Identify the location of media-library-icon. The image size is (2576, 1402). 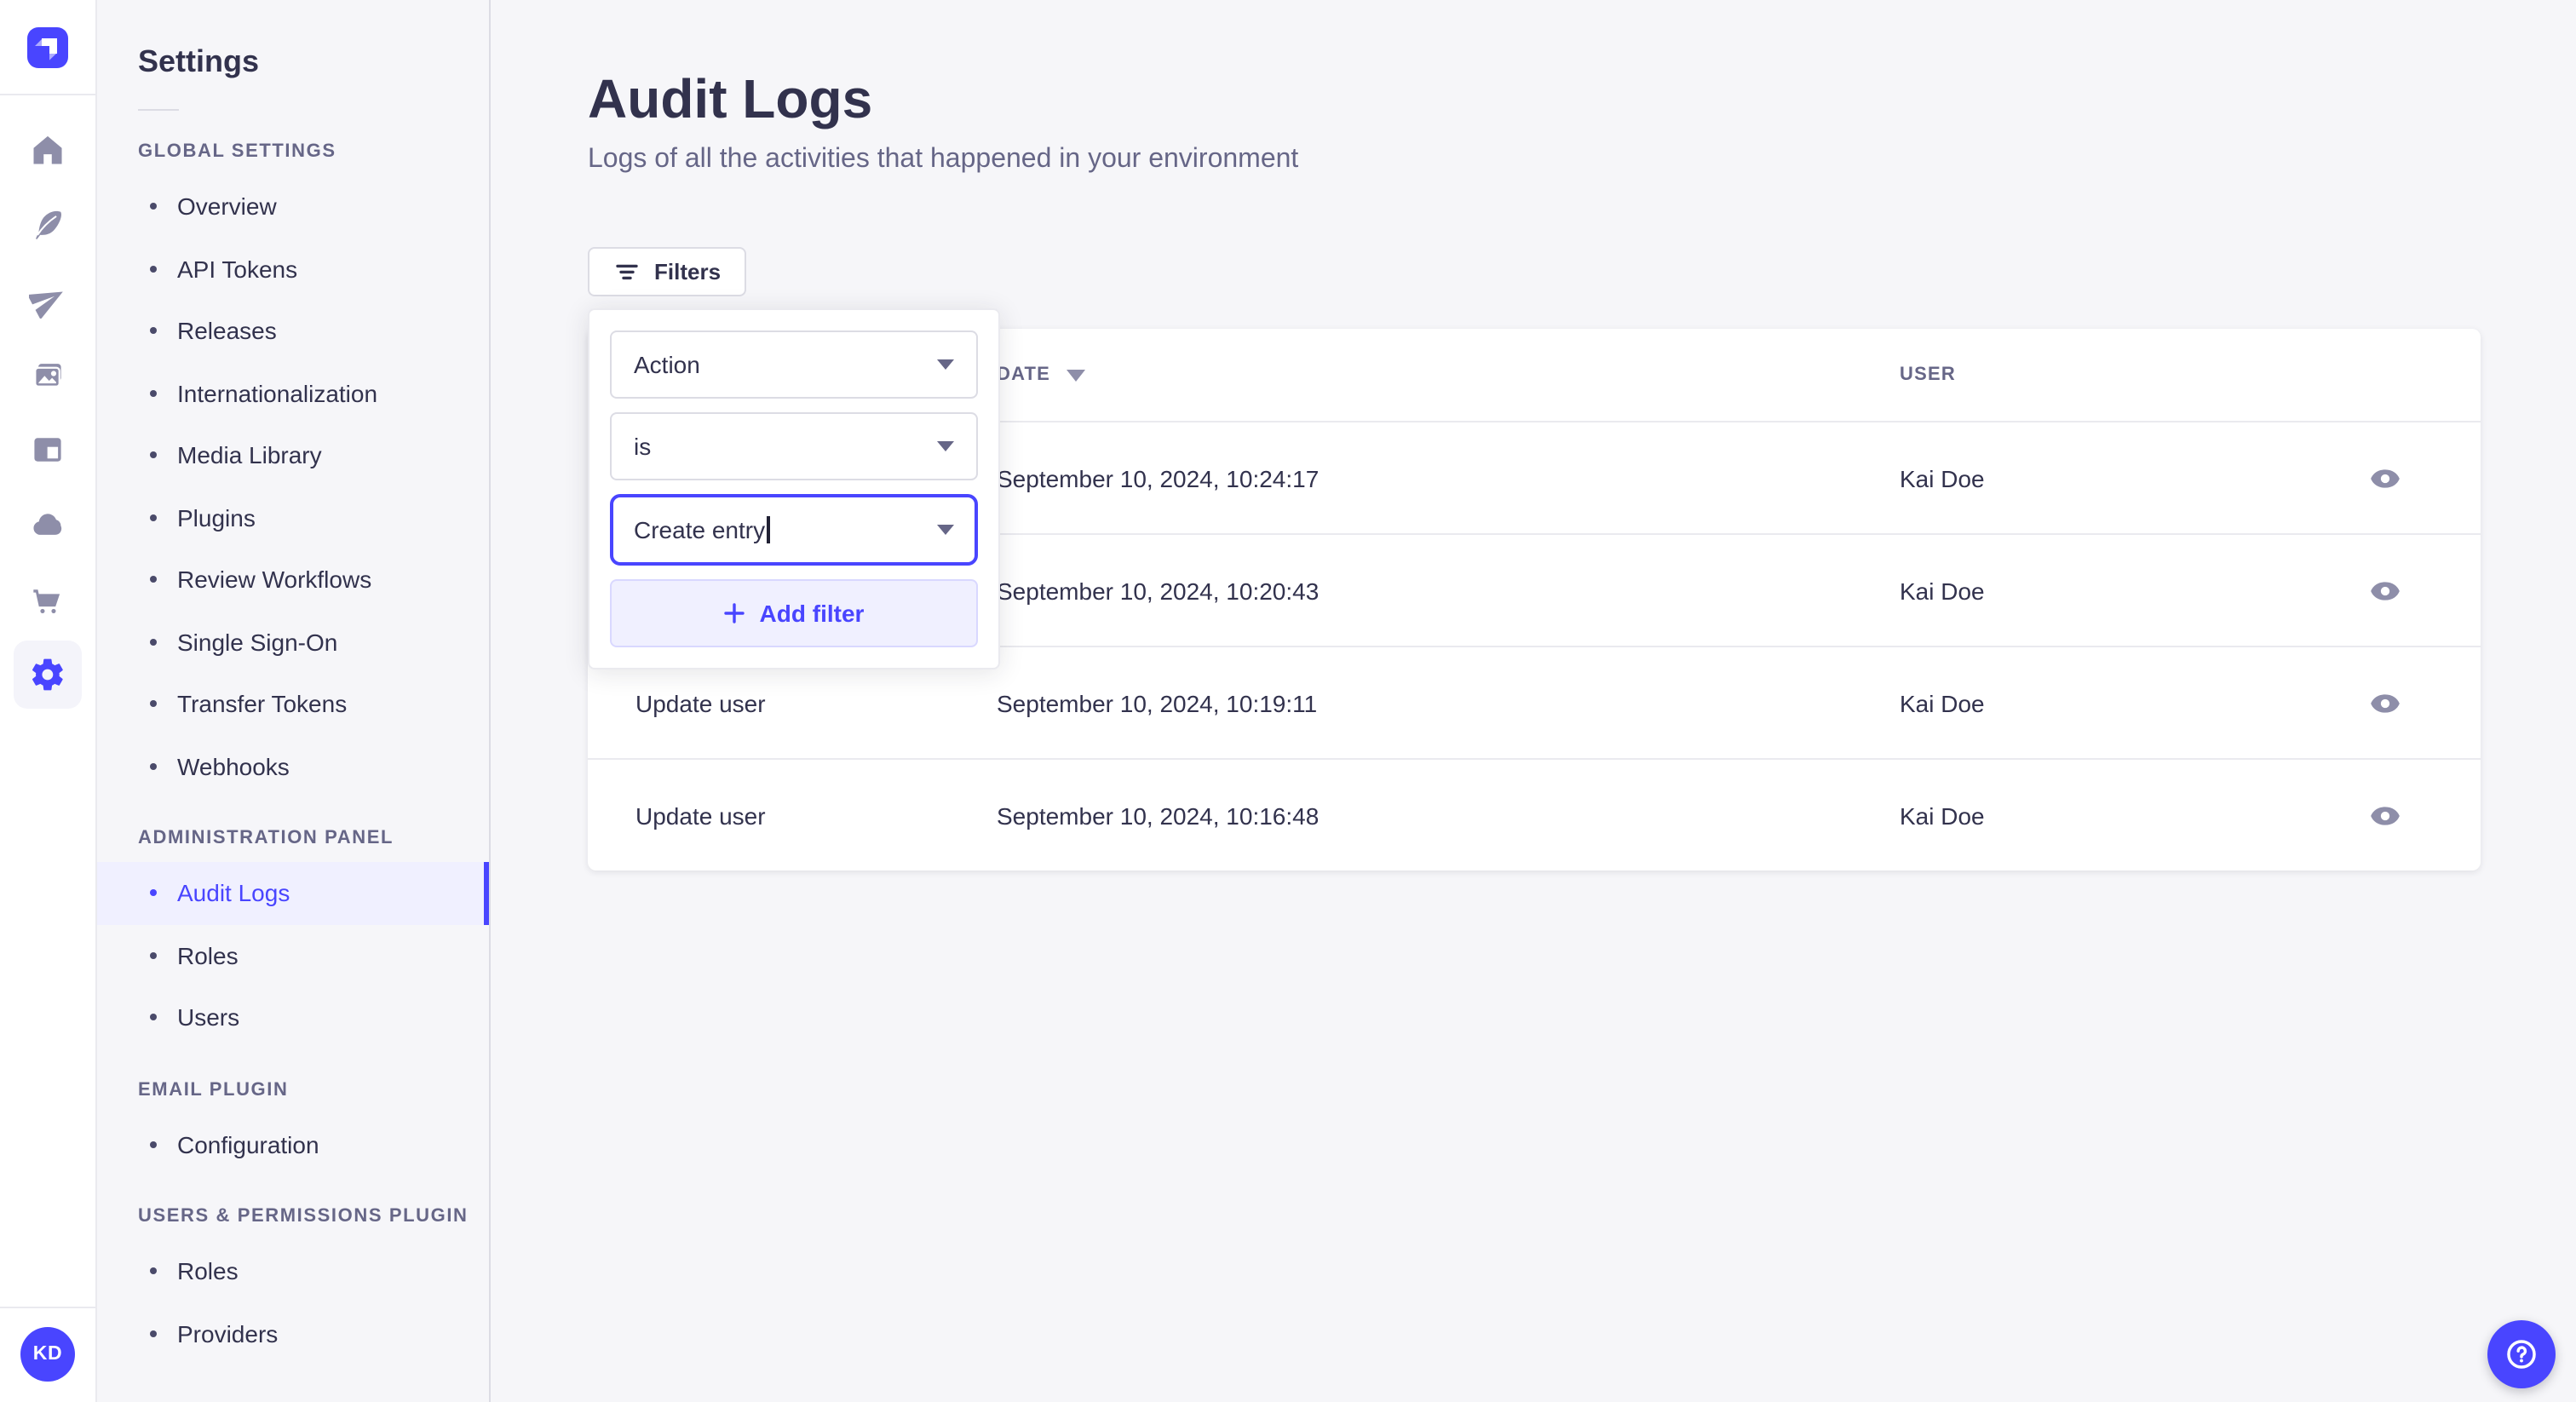
(48, 375).